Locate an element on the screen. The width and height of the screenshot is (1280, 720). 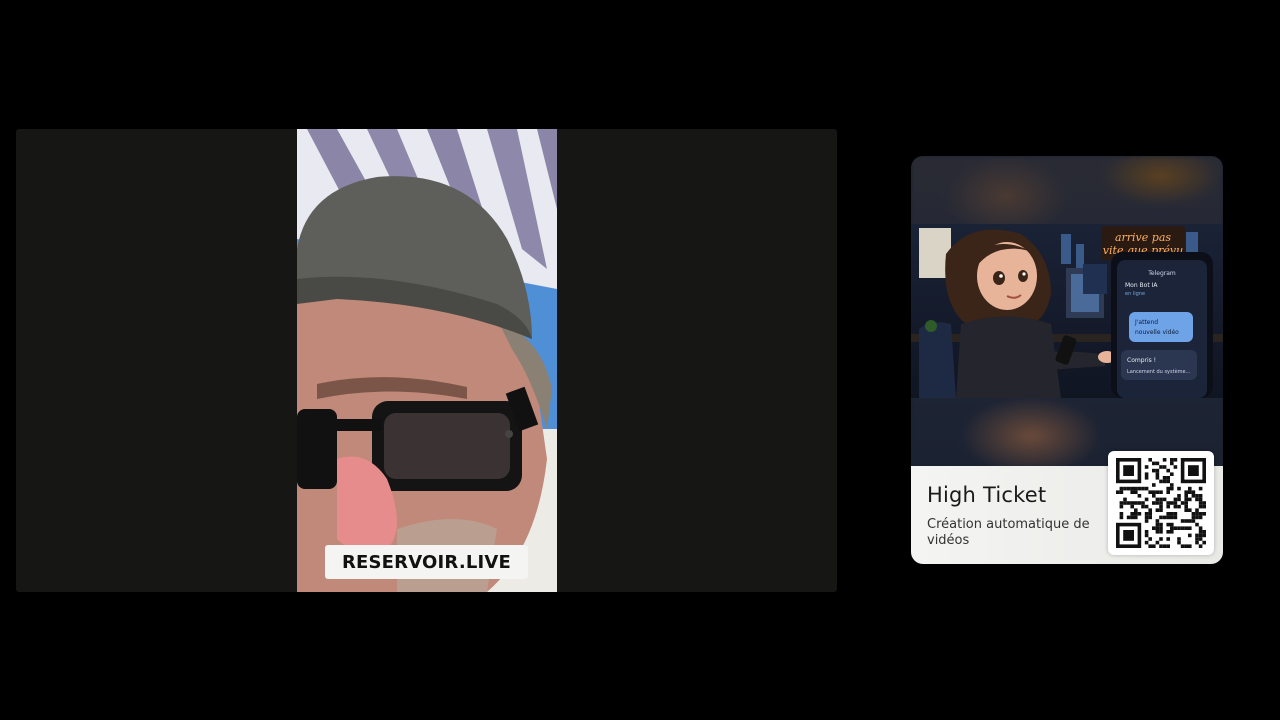
phone-msg-received: Compris ! is located at coordinates (1141, 360).